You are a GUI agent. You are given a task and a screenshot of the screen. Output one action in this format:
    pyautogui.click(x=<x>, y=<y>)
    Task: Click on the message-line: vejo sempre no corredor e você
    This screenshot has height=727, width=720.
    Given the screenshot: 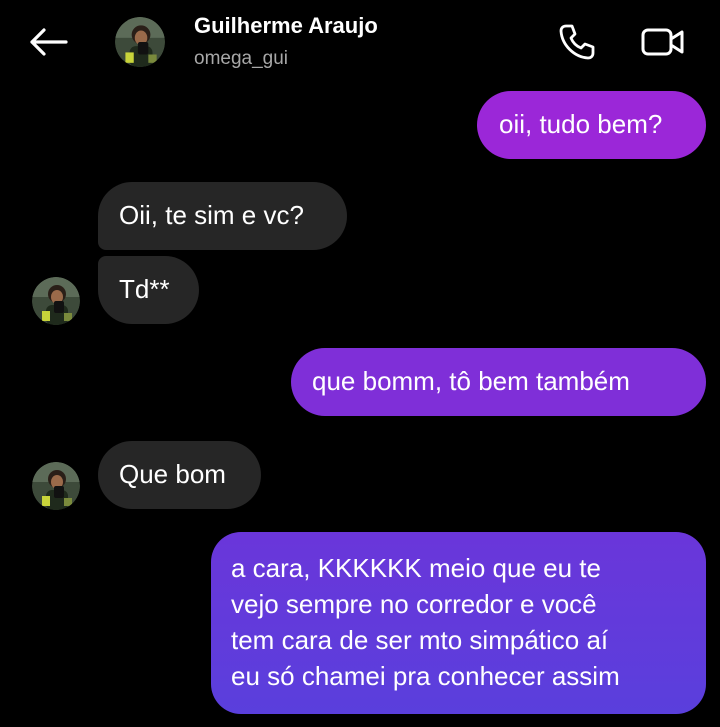 What is the action you would take?
    pyautogui.click(x=414, y=604)
    